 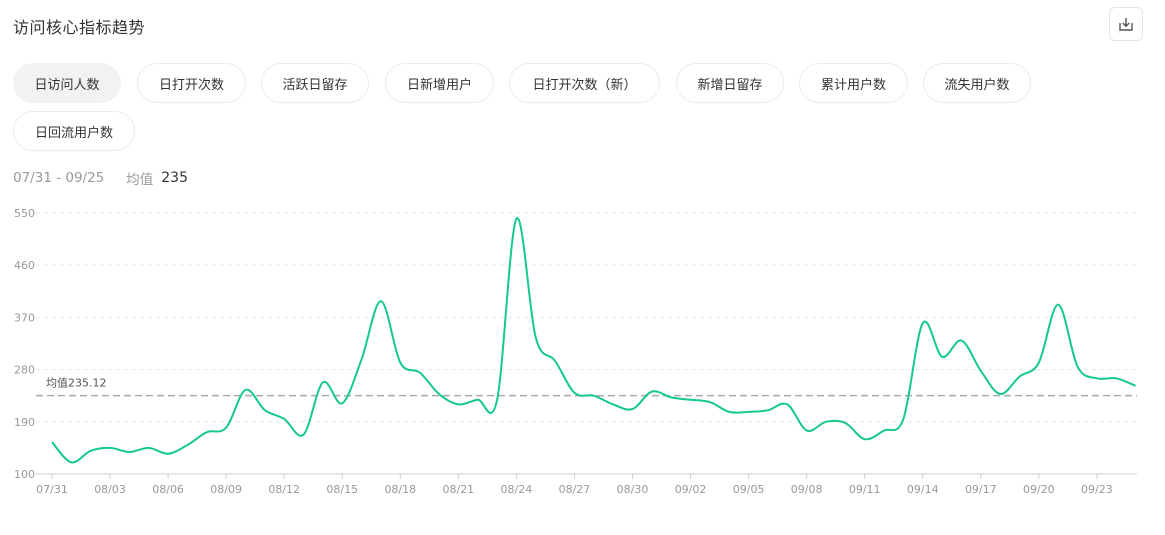 I want to click on x-tick-label: 07/31, so click(x=52, y=489).